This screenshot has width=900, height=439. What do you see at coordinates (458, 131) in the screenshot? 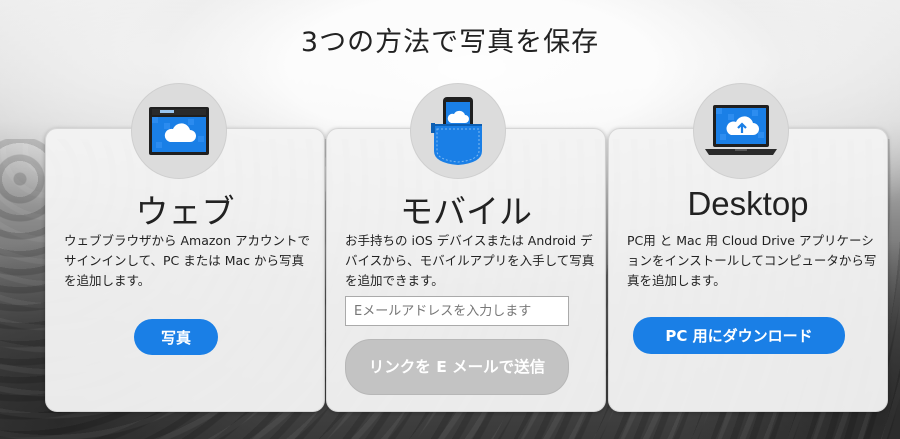
I see `phone-pocket-icon` at bounding box center [458, 131].